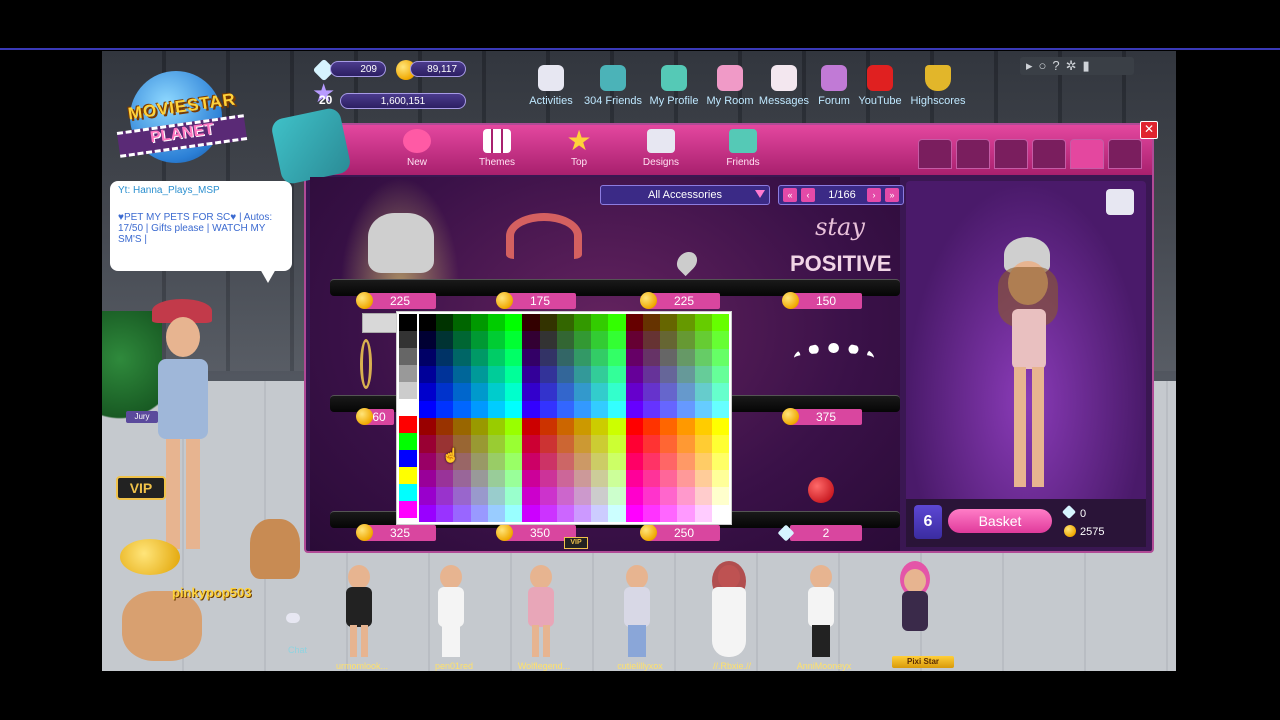 This screenshot has width=1280, height=720. Describe the element at coordinates (574, 418) in the screenshot. I see `color-picker-grid` at that location.